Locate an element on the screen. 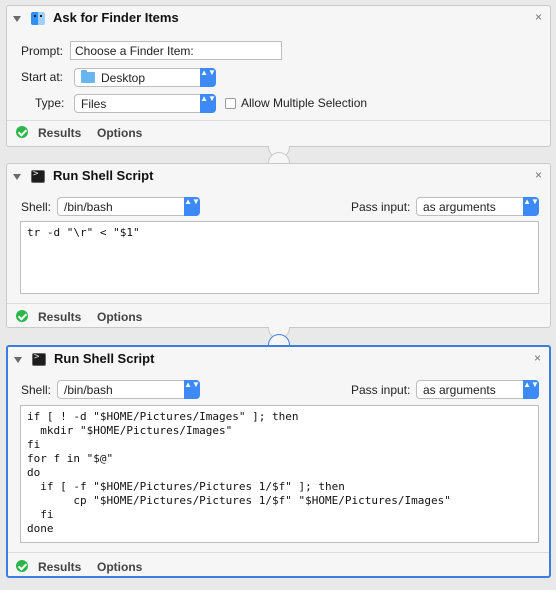 The width and height of the screenshot is (556, 590). script-editor: tr -d "\r" < "$1" is located at coordinates (279, 257).